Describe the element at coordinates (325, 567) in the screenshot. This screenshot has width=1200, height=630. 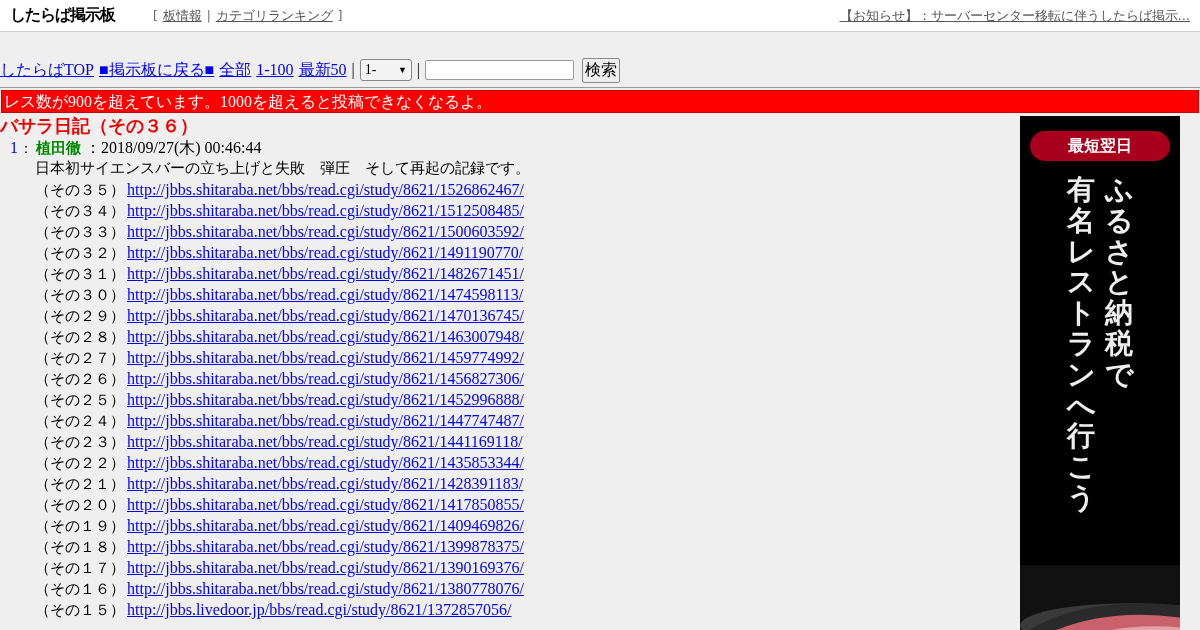
I see `thread-link: http://jbbs.shitaraba.net/bbs/read.cgi/study/8621/1390169376/` at that location.